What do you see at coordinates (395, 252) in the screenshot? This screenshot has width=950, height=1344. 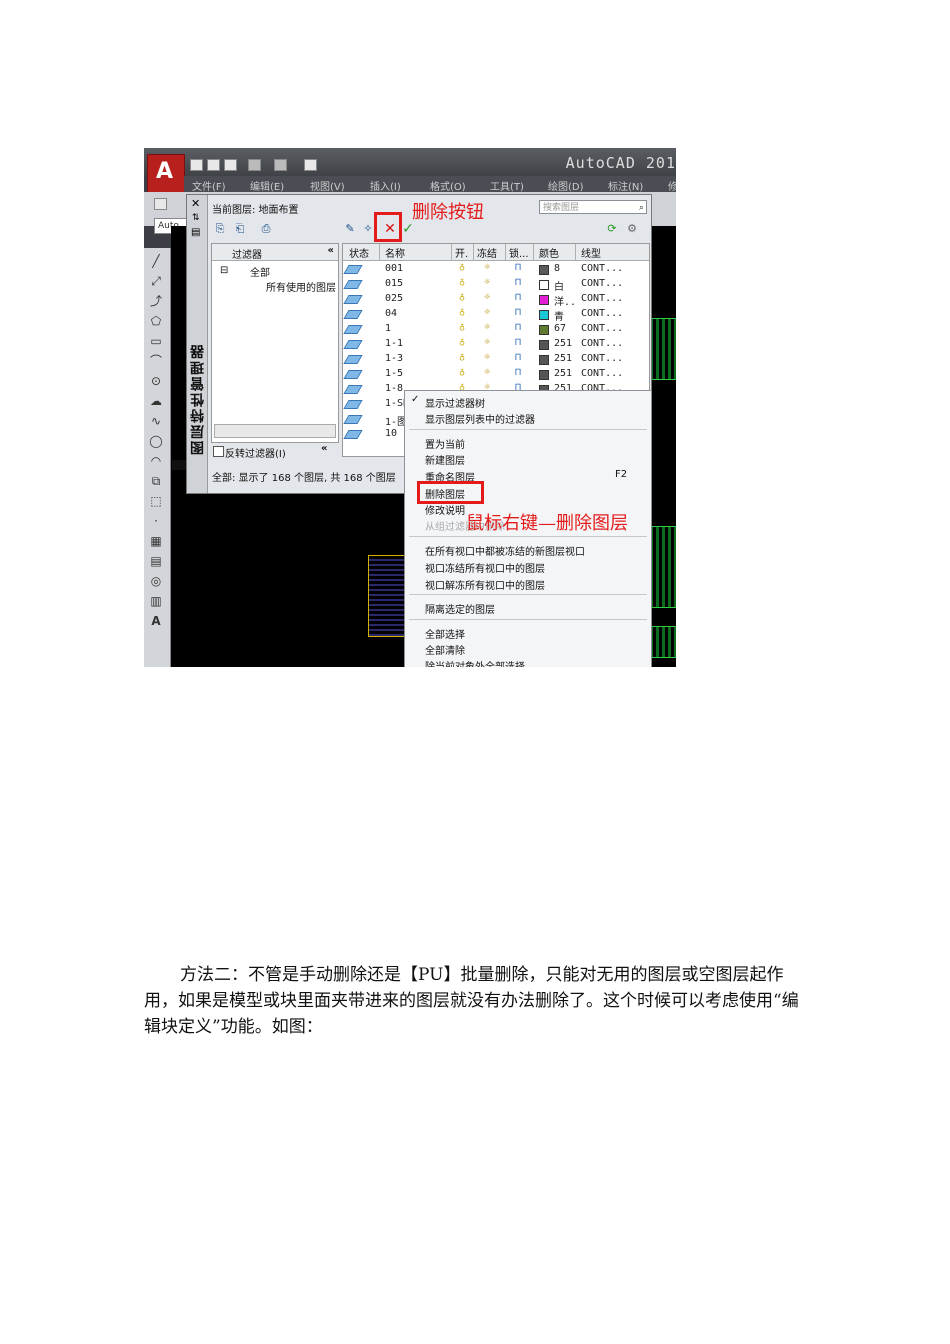 I see `col-name: 名称` at bounding box center [395, 252].